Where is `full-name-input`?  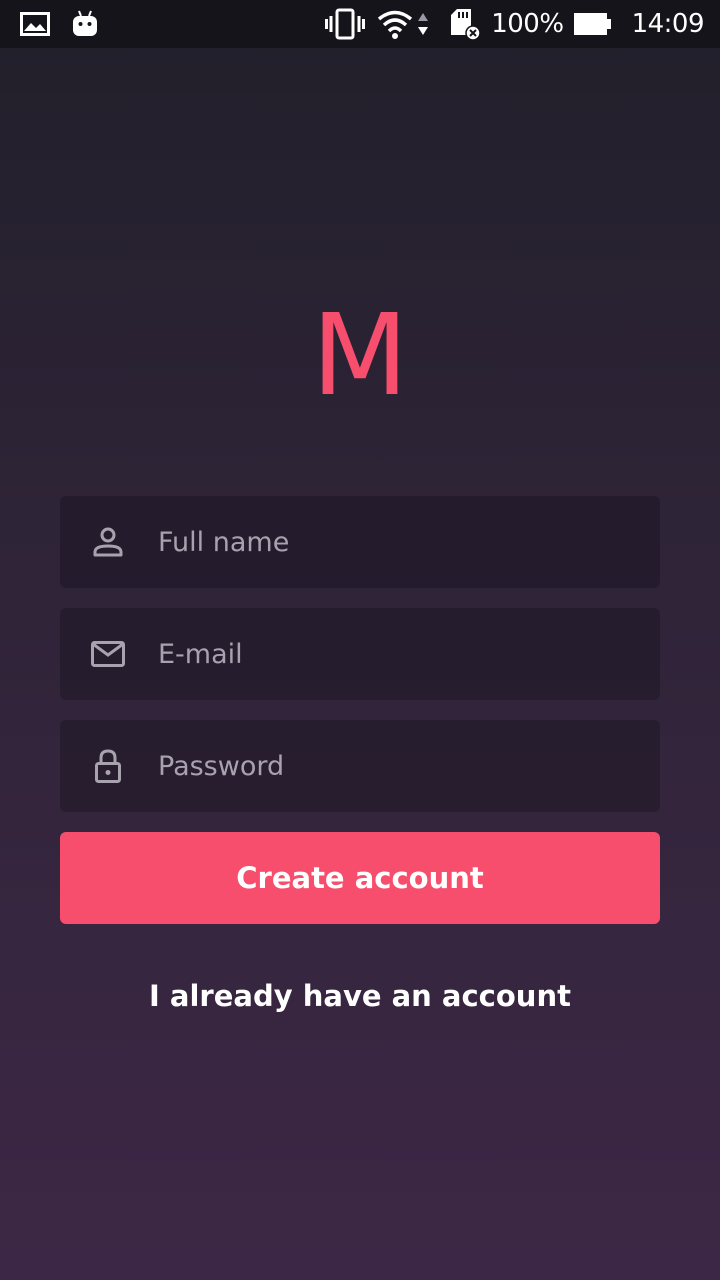 full-name-input is located at coordinates (398, 542).